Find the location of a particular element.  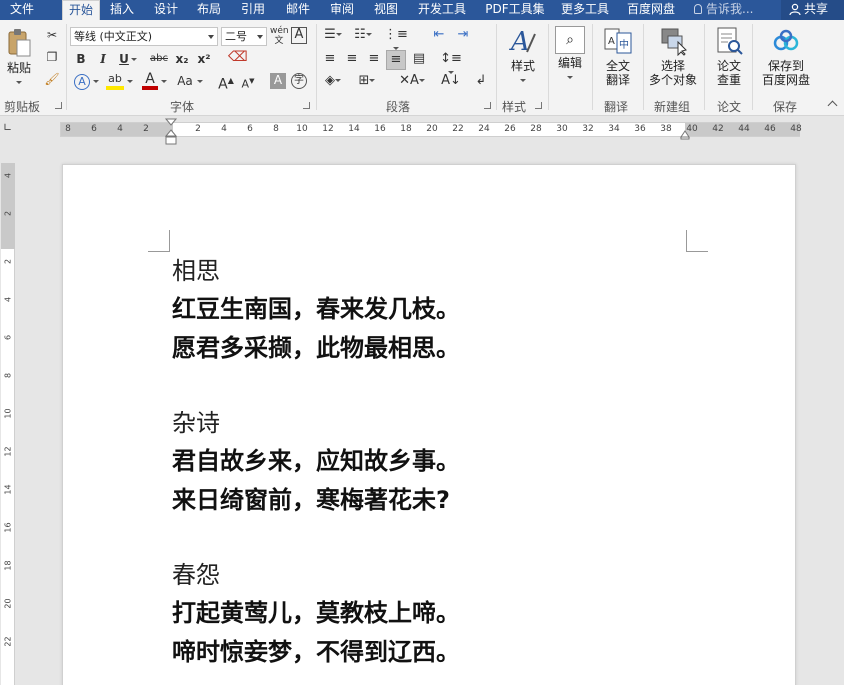

paste-button: 粘贴 is located at coordinates (19, 56).